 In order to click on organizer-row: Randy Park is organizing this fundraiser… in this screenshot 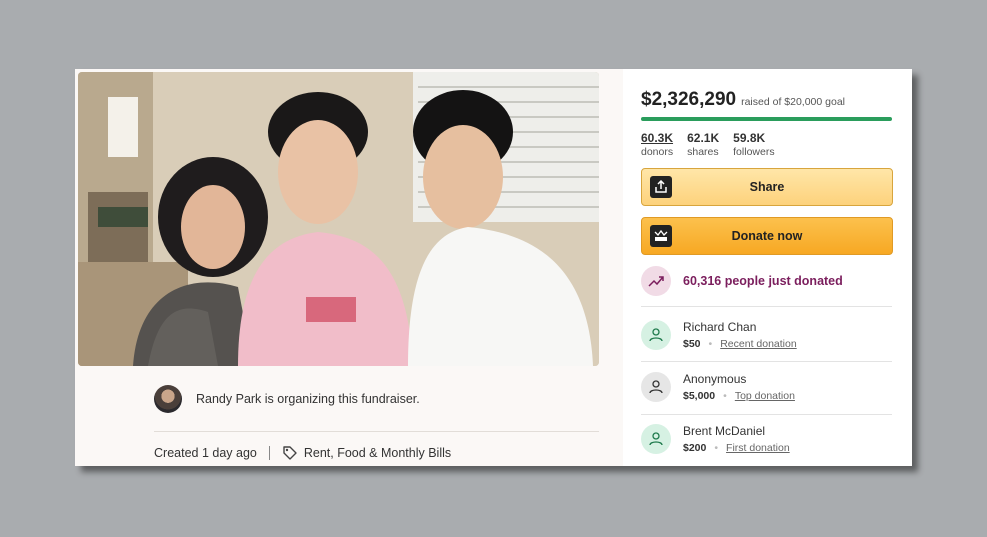, I will do `click(287, 399)`.